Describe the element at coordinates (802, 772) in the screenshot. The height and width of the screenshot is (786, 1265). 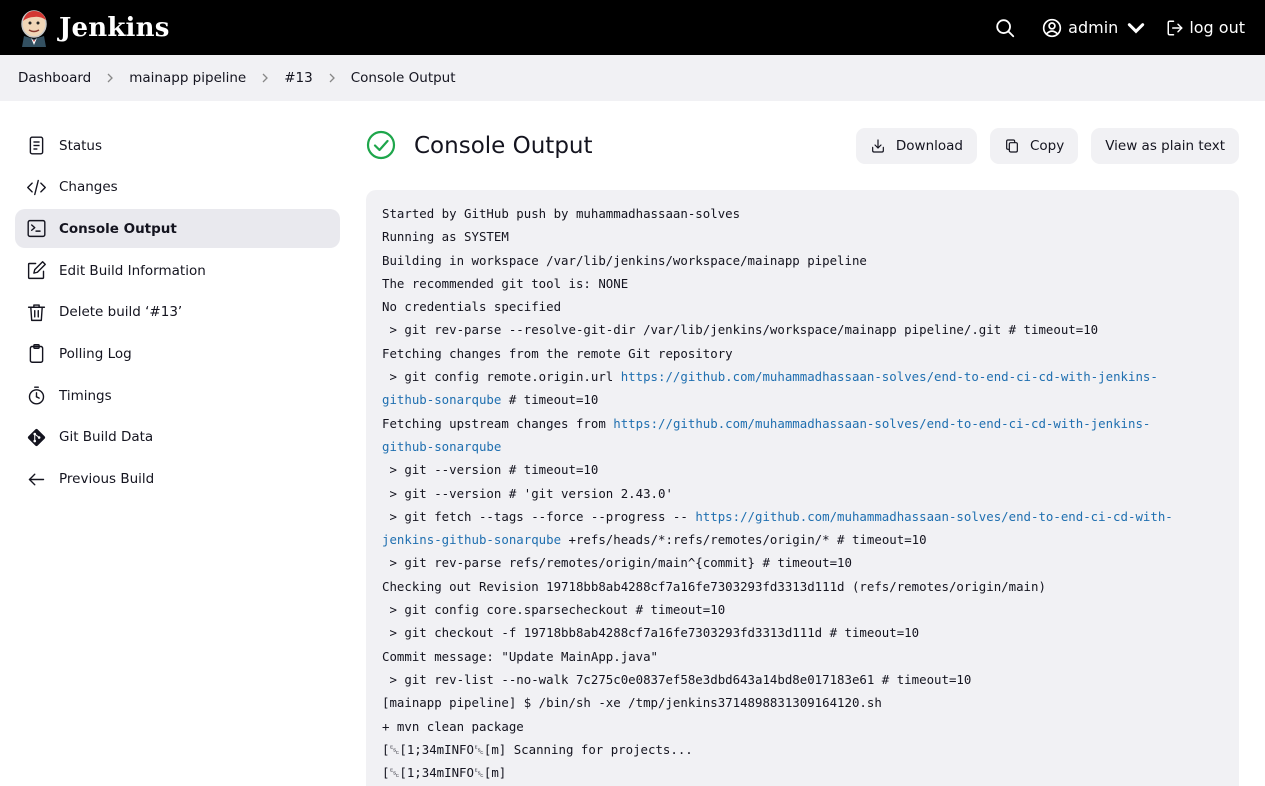
I see `console-line: [␛[1;34mINFO␛[m]` at that location.